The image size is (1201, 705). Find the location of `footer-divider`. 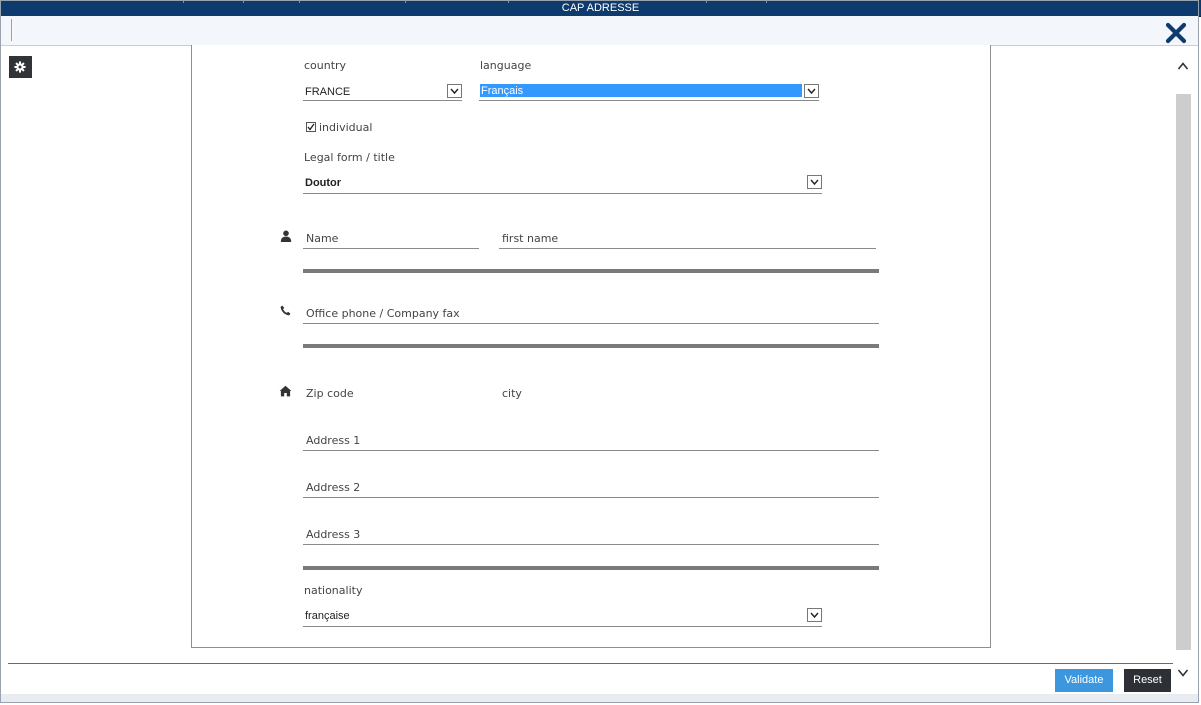

footer-divider is located at coordinates (590, 663).